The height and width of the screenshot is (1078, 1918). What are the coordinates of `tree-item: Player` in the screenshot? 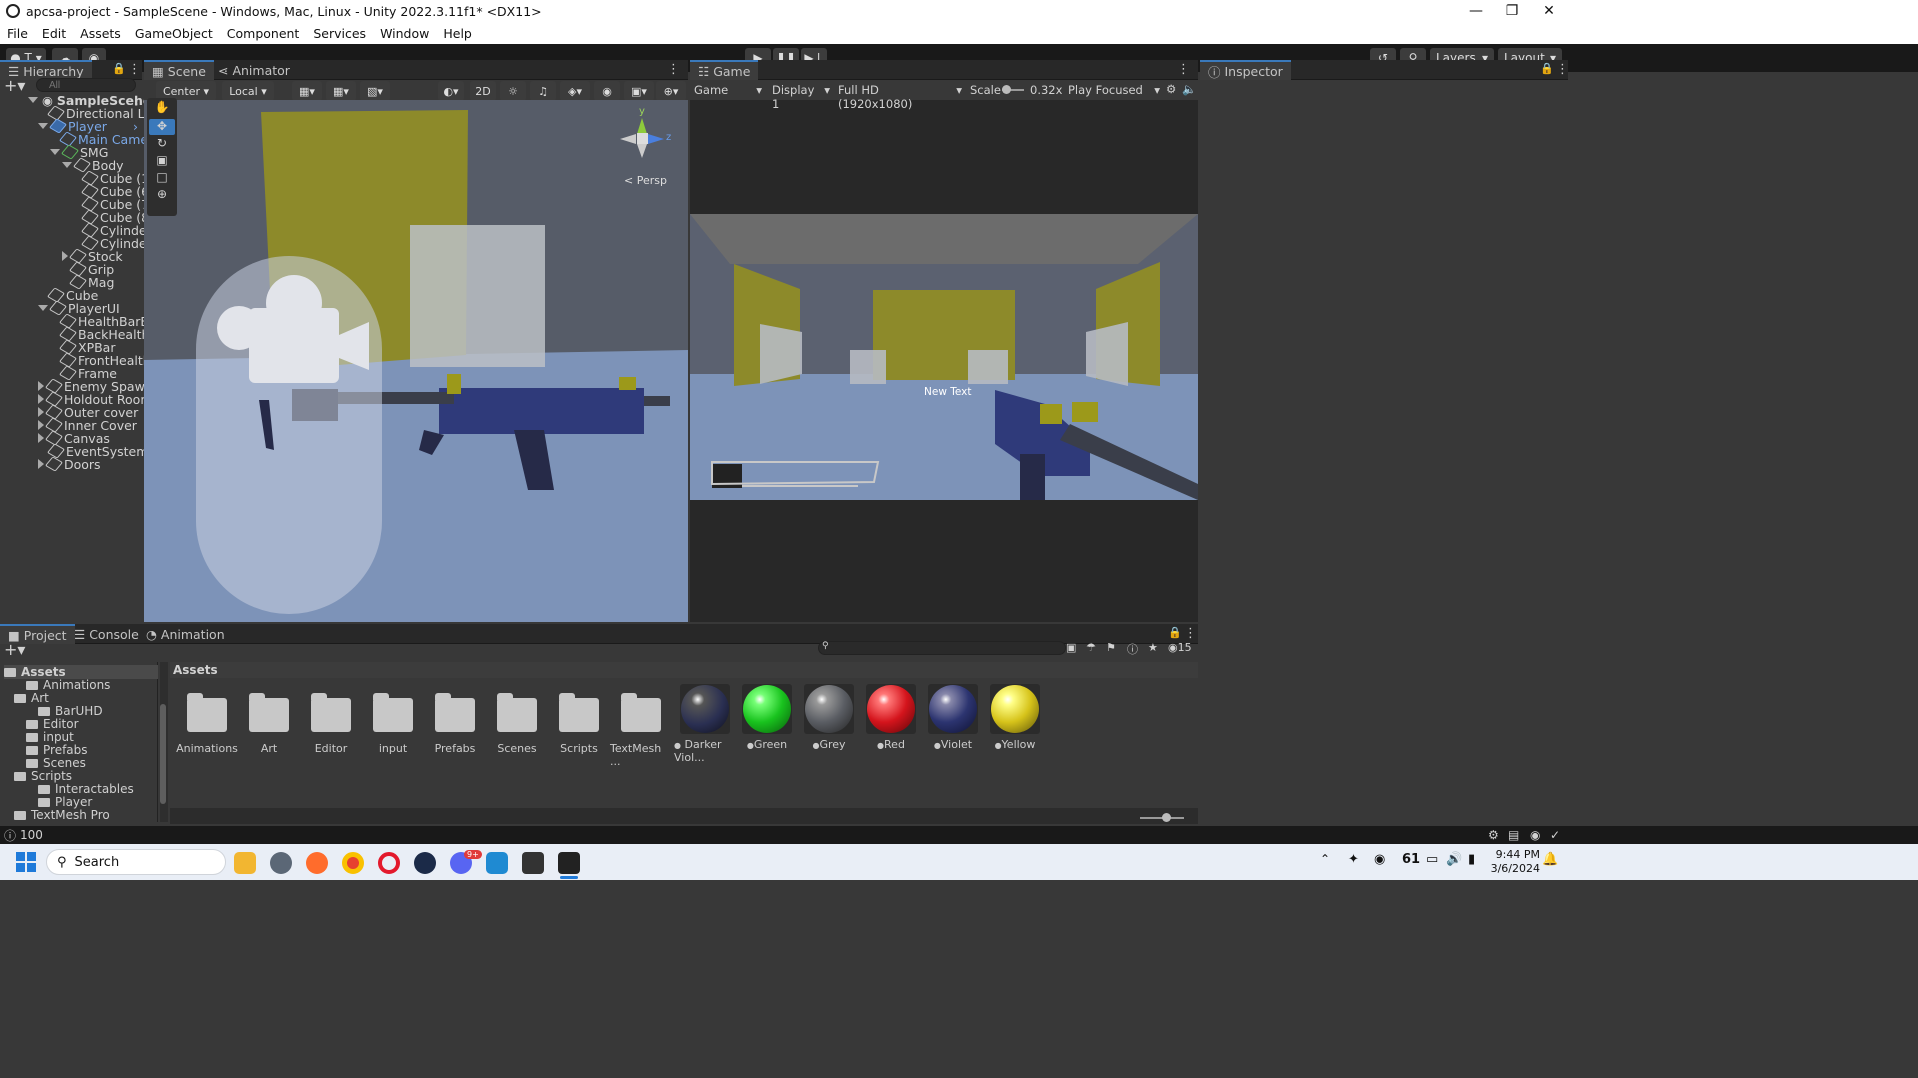 It's located at (65, 802).